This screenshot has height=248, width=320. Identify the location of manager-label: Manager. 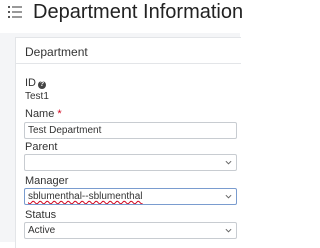
(47, 181).